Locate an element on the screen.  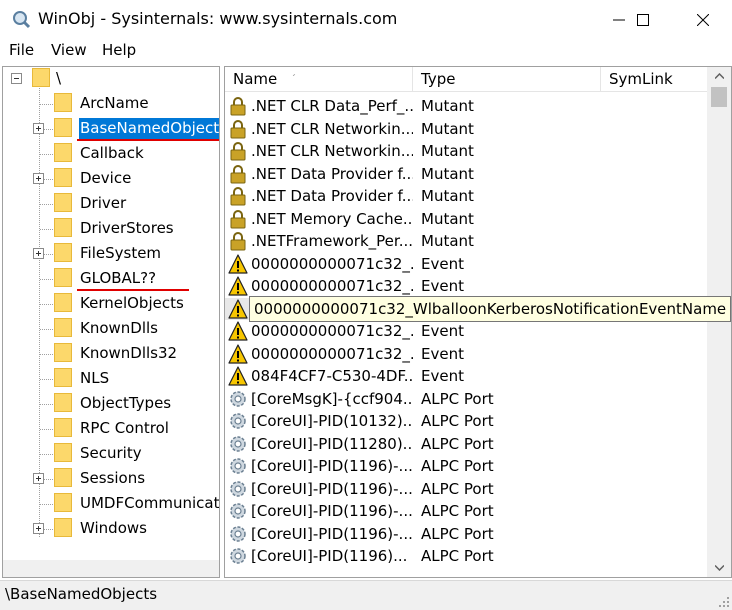
tree-item: RPC Control is located at coordinates (111, 429).